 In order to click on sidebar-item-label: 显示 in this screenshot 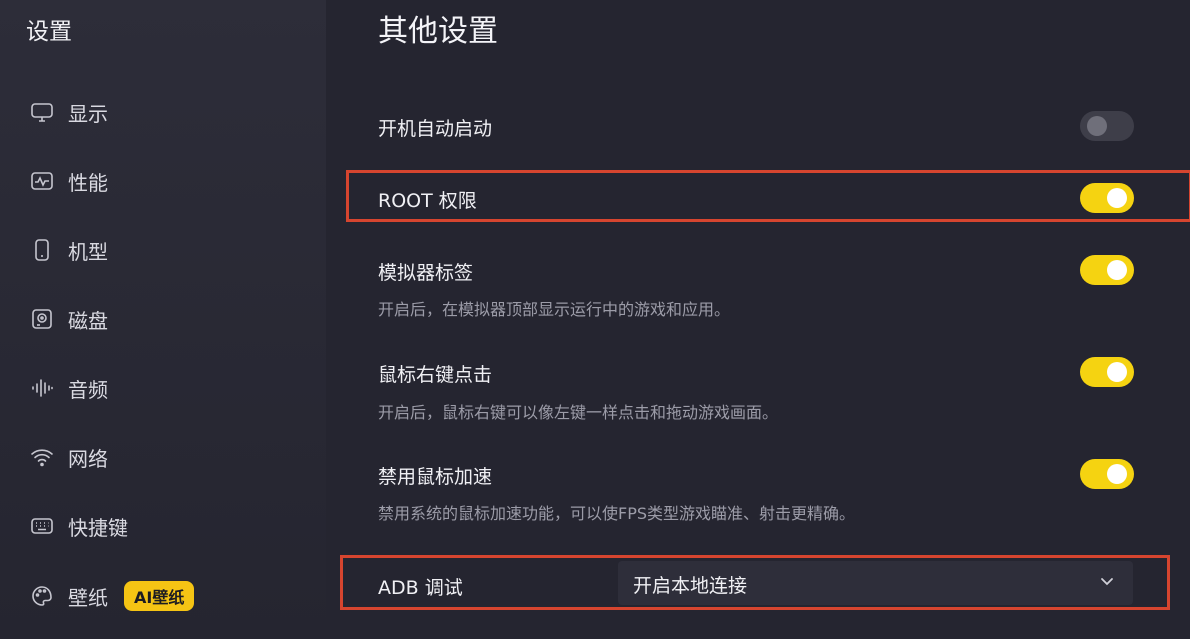, I will do `click(88, 113)`.